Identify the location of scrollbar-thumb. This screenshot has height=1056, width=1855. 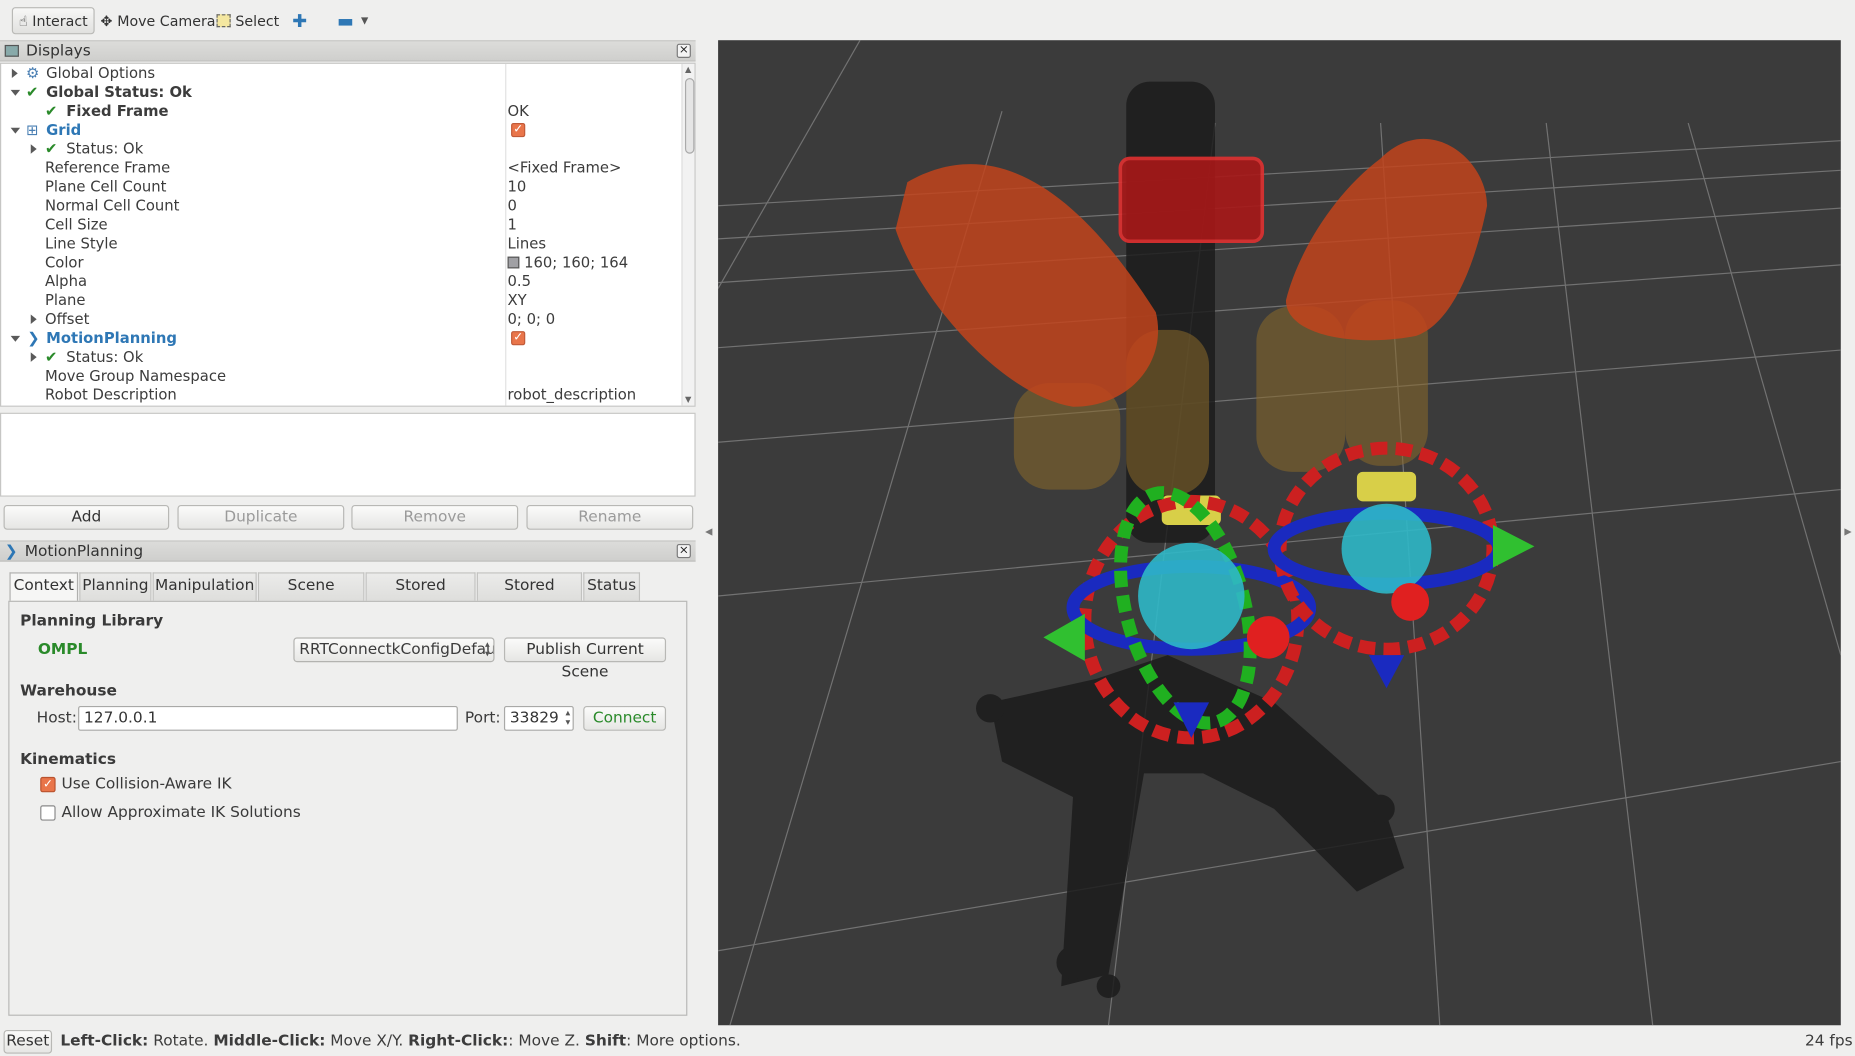
(689, 116).